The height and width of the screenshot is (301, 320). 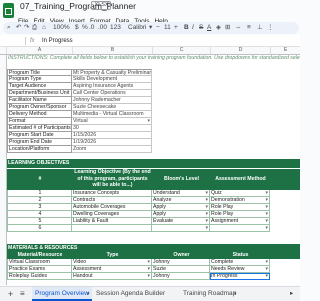 I want to click on material-status-select: In Progress, so click(x=240, y=276).